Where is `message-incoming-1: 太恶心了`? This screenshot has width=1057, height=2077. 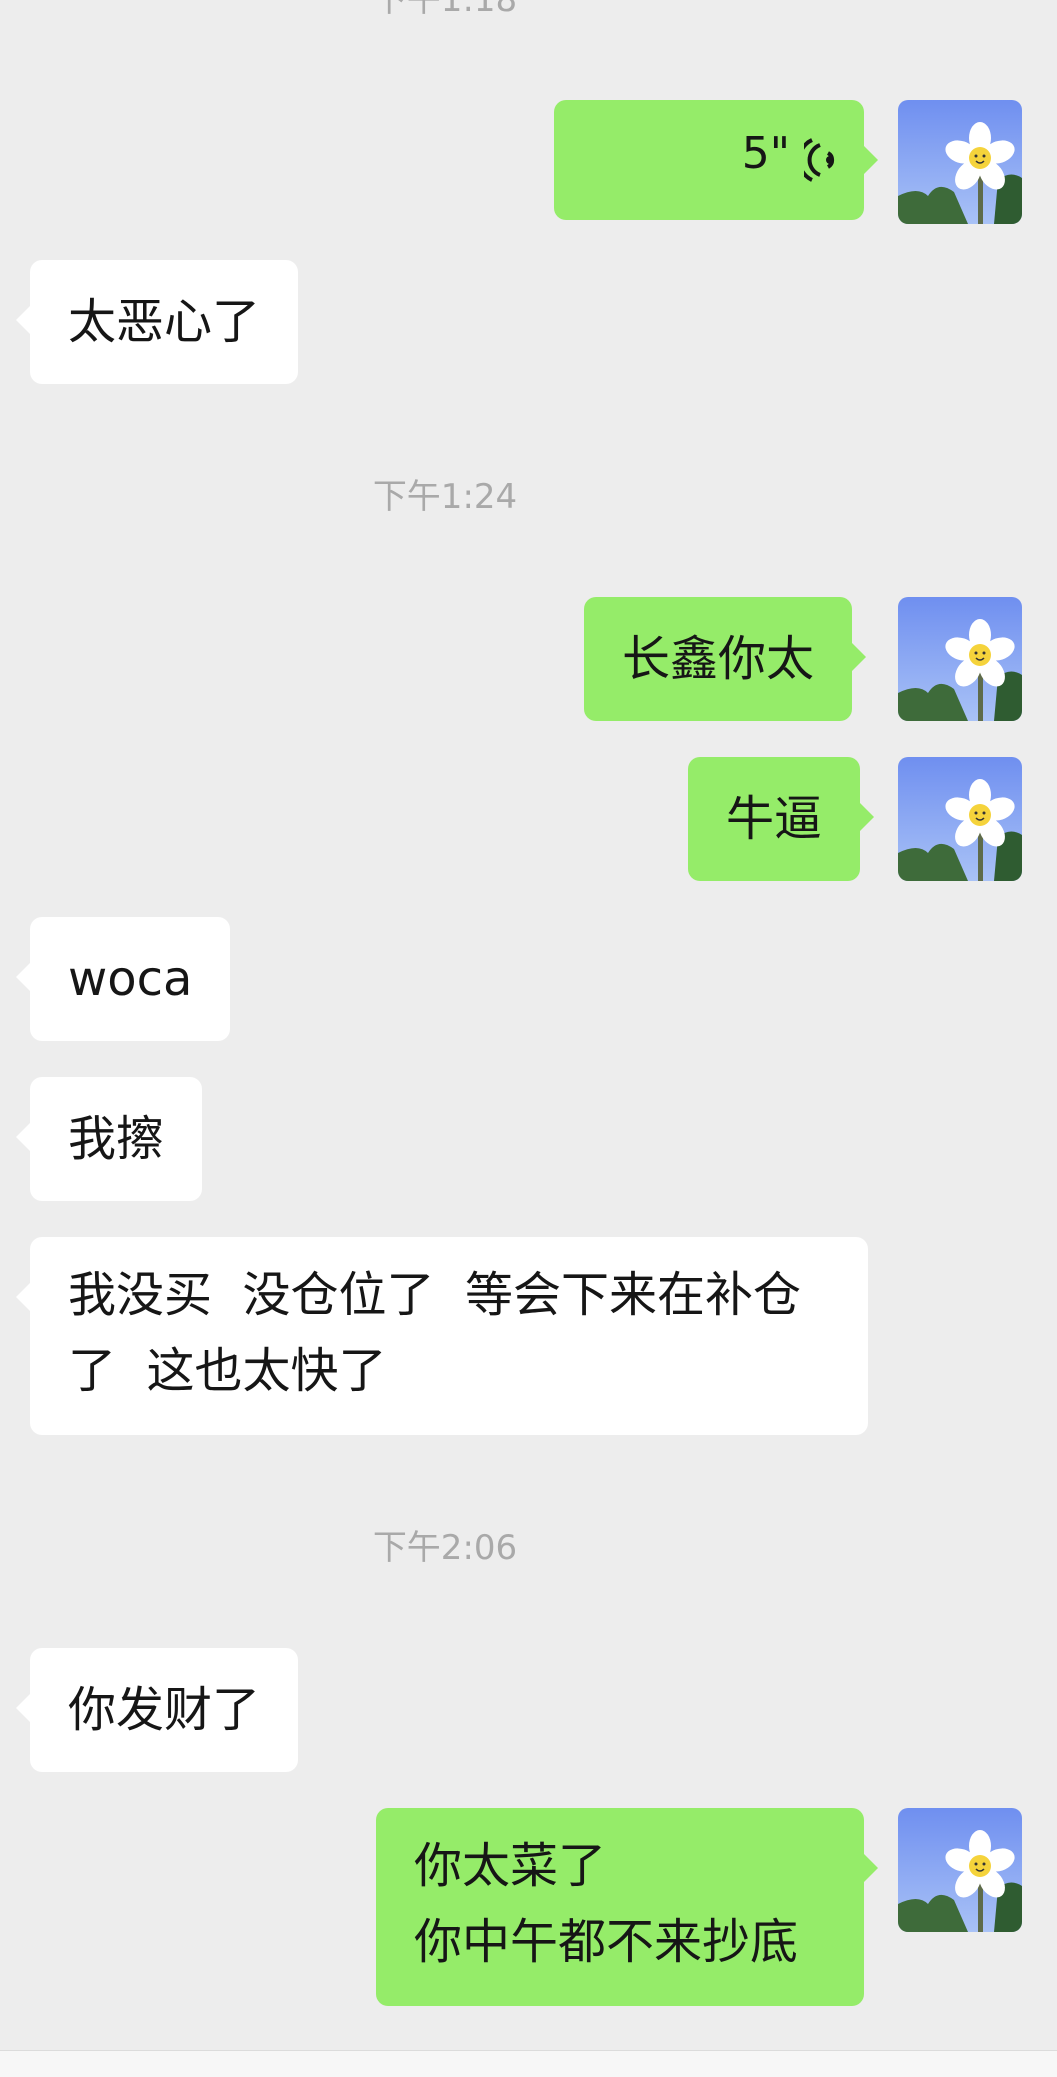
message-incoming-1: 太恶心了 is located at coordinates (157, 322).